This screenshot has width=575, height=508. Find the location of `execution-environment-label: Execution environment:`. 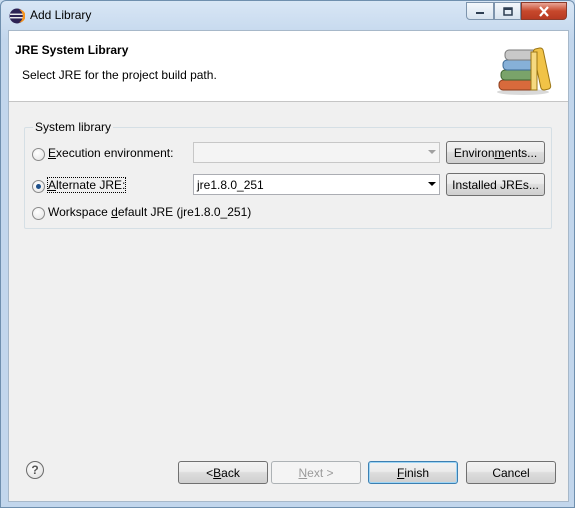

execution-environment-label: Execution environment: is located at coordinates (110, 153).